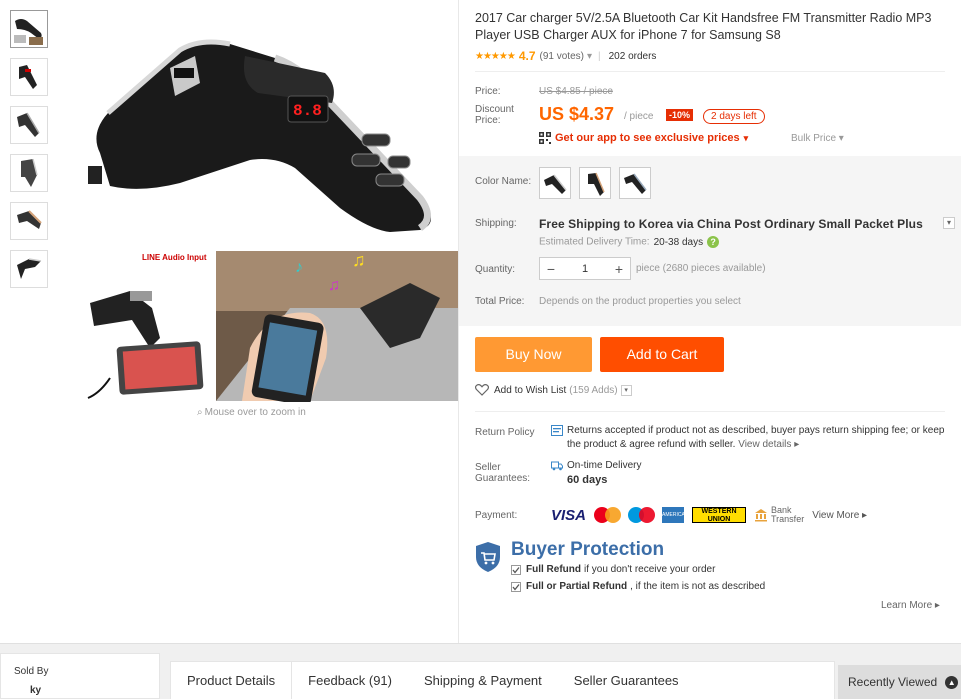  I want to click on zoom-hint-text: Mouse over to zoom in, so click(255, 412).